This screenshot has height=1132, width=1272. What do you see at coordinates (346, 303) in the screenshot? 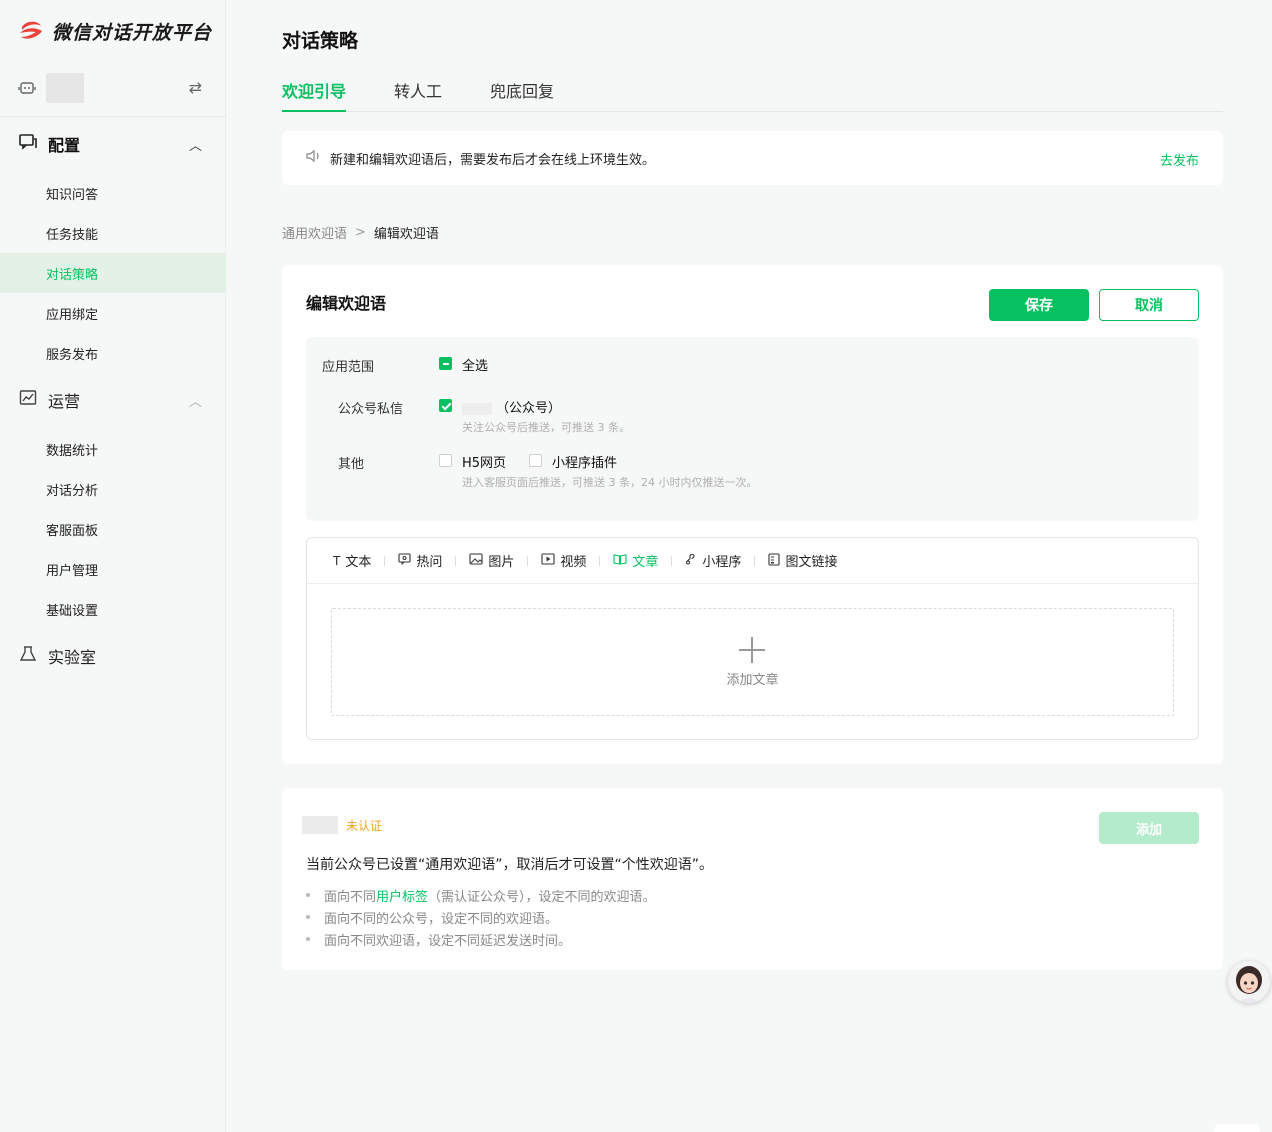
I see `card-title: 编辑欢迎语` at bounding box center [346, 303].